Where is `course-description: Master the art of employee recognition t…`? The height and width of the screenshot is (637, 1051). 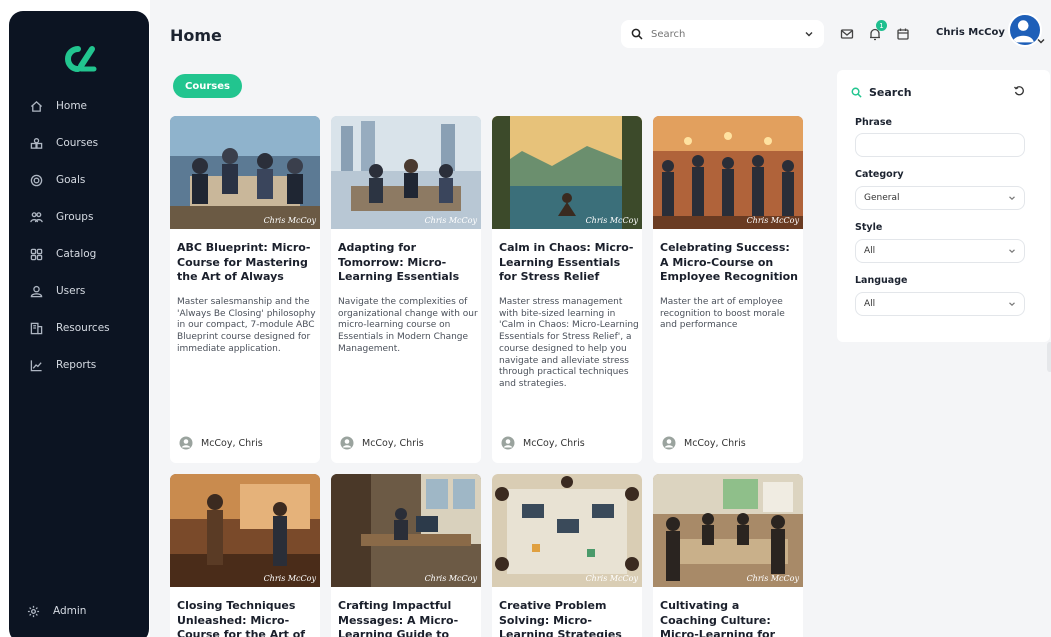
course-description: Master the art of employee recognition t… is located at coordinates (722, 314).